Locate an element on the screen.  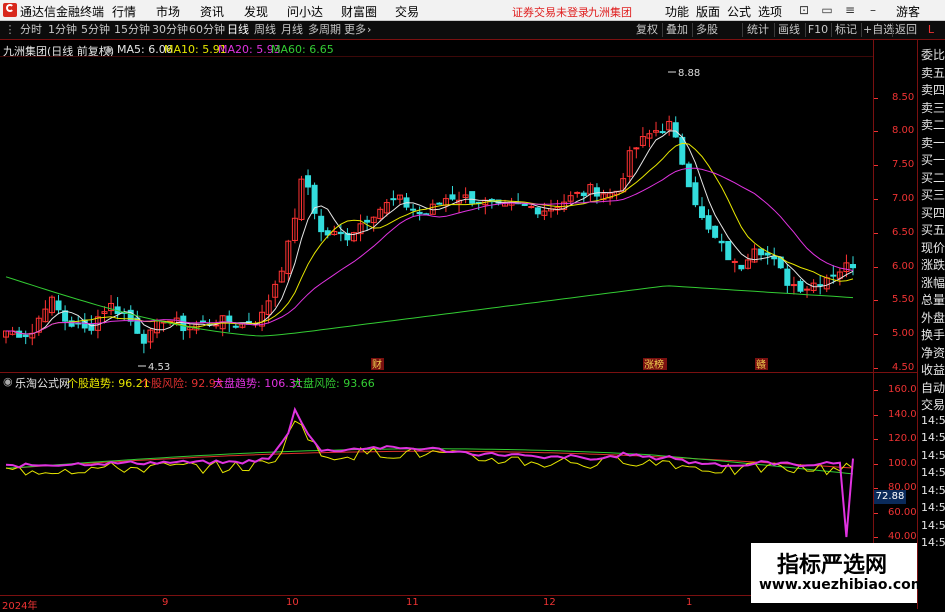
multi-stock-button: 多股 is located at coordinates (707, 30).